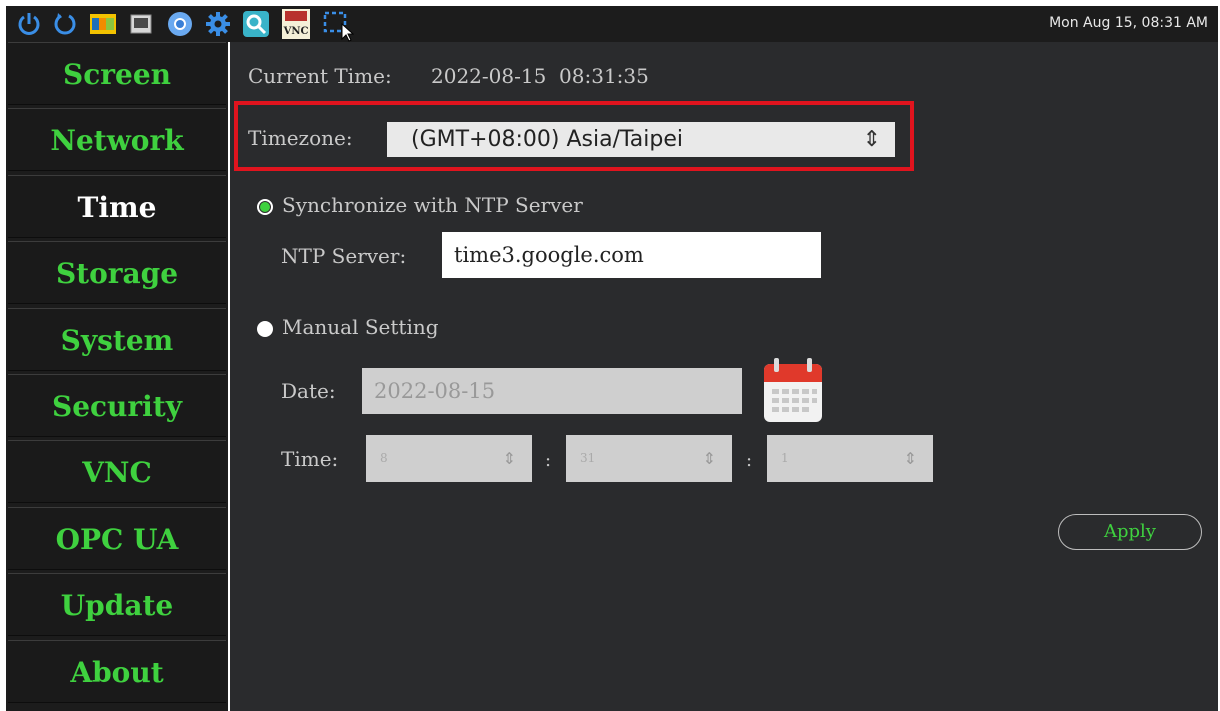  Describe the element at coordinates (552, 391) in the screenshot. I see `date-input: 2022-08-15` at that location.